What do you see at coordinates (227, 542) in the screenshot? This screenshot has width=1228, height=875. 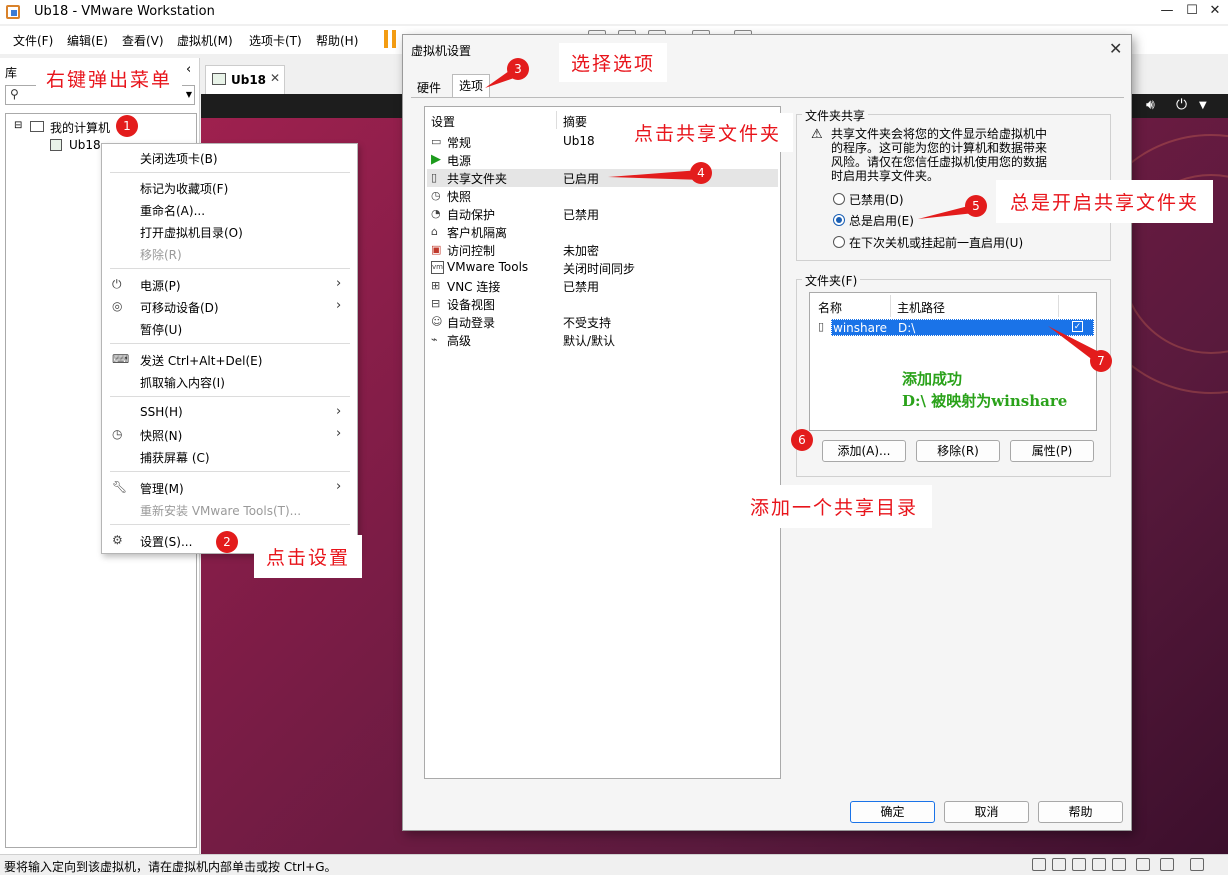 I see `step-badge-2: 2` at bounding box center [227, 542].